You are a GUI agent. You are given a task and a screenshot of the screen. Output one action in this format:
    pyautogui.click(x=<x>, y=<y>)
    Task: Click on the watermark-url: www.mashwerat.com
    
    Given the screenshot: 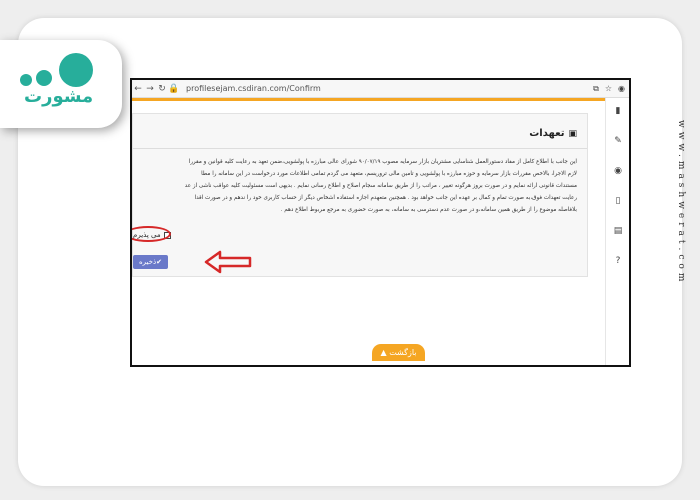 What is the action you would take?
    pyautogui.click(x=681, y=203)
    